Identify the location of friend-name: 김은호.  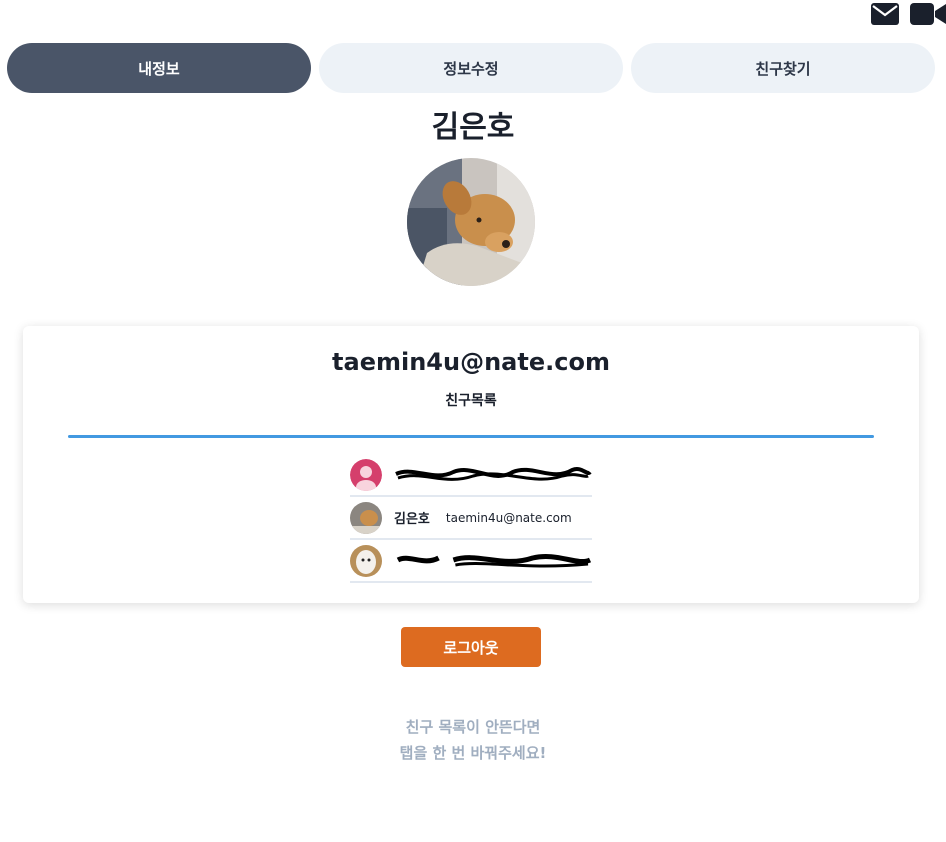
(412, 519).